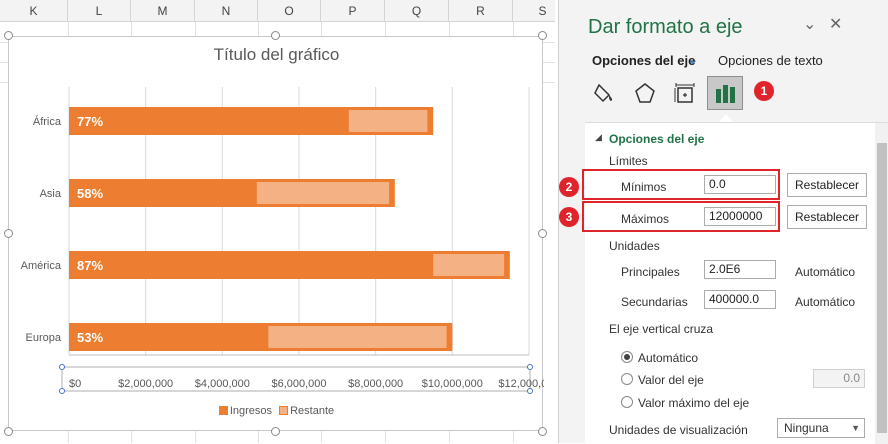 This screenshot has width=888, height=444. I want to click on minimum-input: 0.0, so click(740, 184).